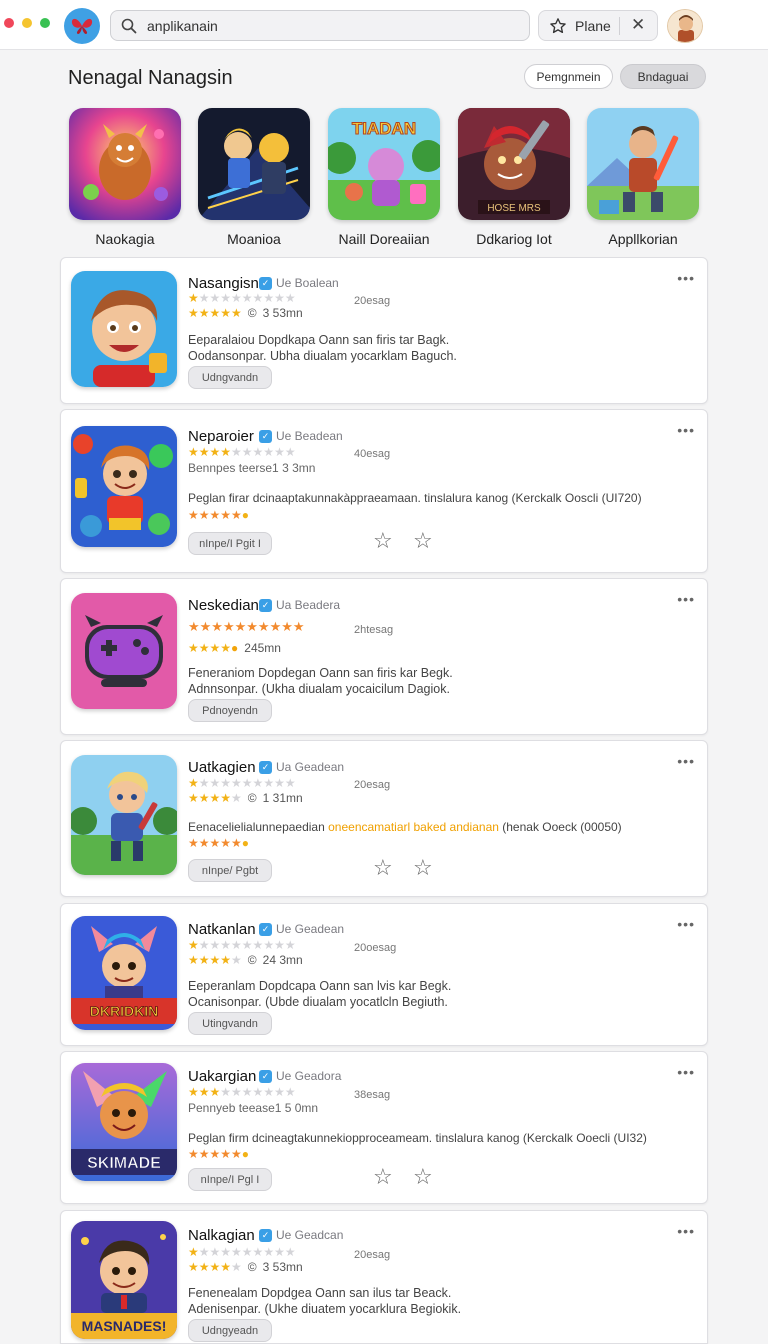  Describe the element at coordinates (514, 208) in the screenshot. I see `featured-art-text: HOSE MRS` at that location.